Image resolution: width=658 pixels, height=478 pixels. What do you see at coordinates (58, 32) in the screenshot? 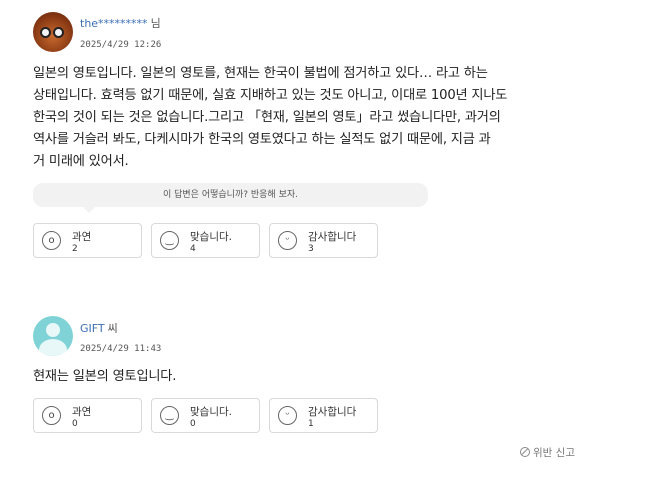
I see `avatar-eye-right` at bounding box center [58, 32].